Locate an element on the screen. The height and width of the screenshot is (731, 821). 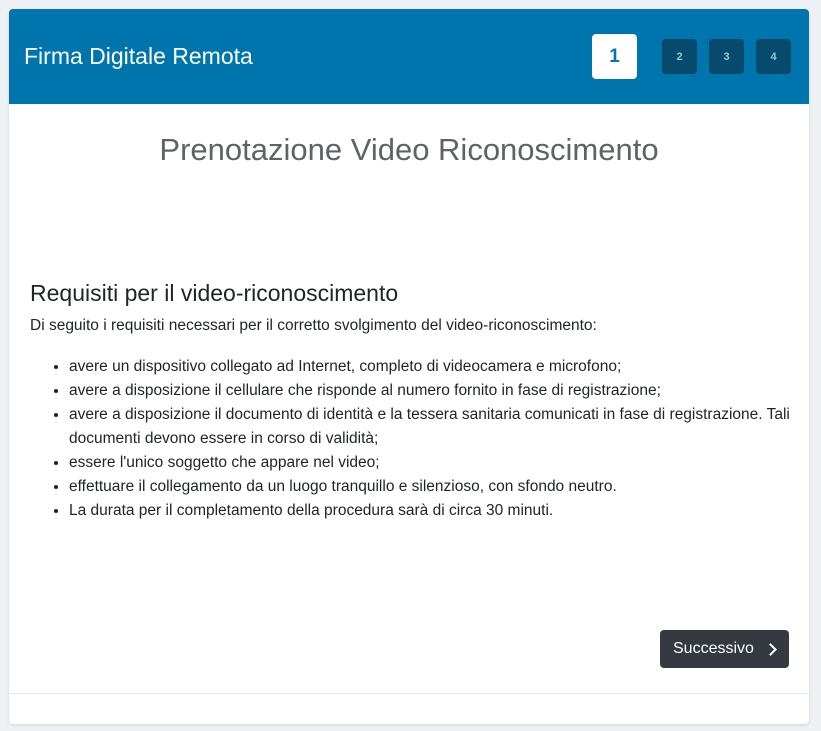
section-title: Requisiti per il video-riconoscimento is located at coordinates (214, 293).